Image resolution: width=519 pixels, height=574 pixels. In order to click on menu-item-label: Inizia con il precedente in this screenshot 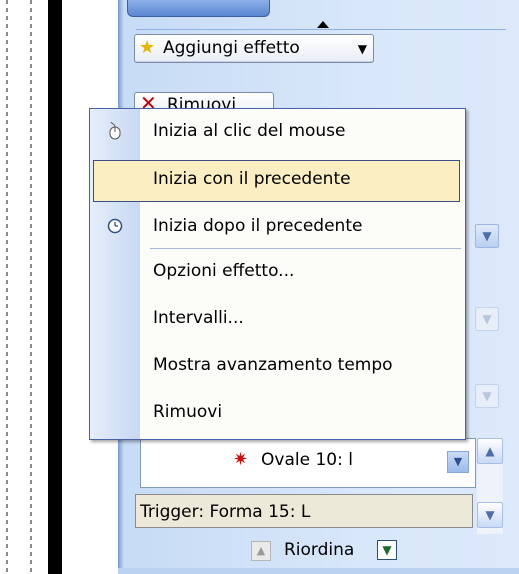, I will do `click(252, 179)`.